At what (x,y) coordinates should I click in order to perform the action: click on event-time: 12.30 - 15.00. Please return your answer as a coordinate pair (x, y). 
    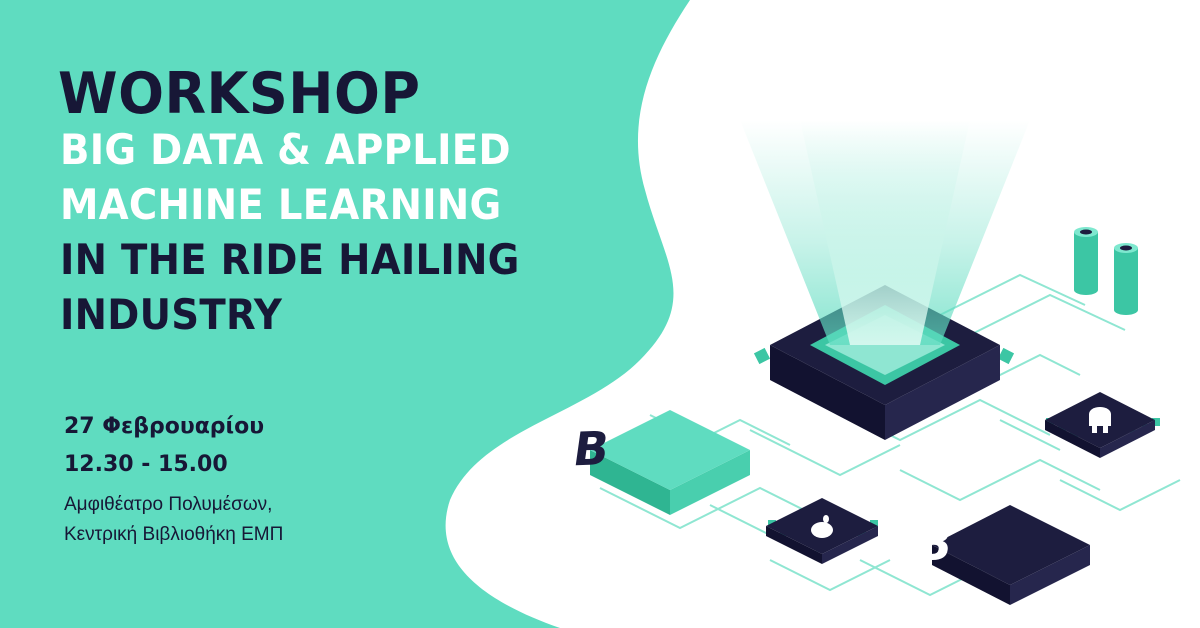
    Looking at the image, I should click on (146, 464).